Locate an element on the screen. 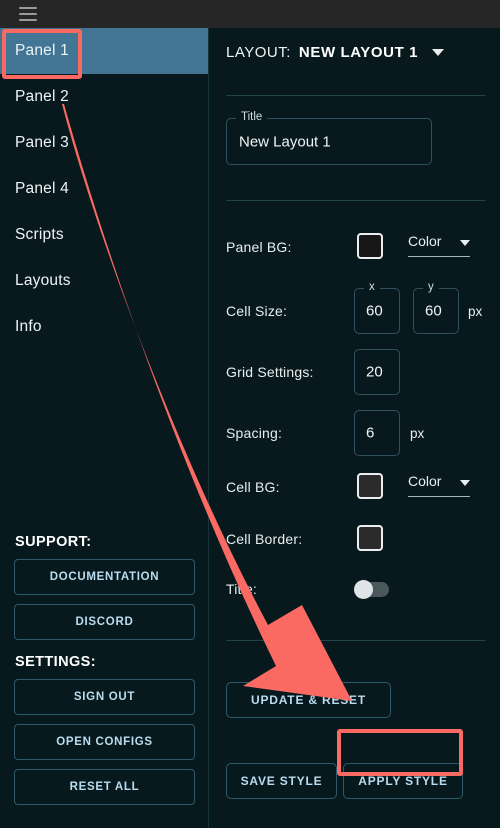 The image size is (500, 828). cell-border-label: Cell Border: is located at coordinates (264, 539).